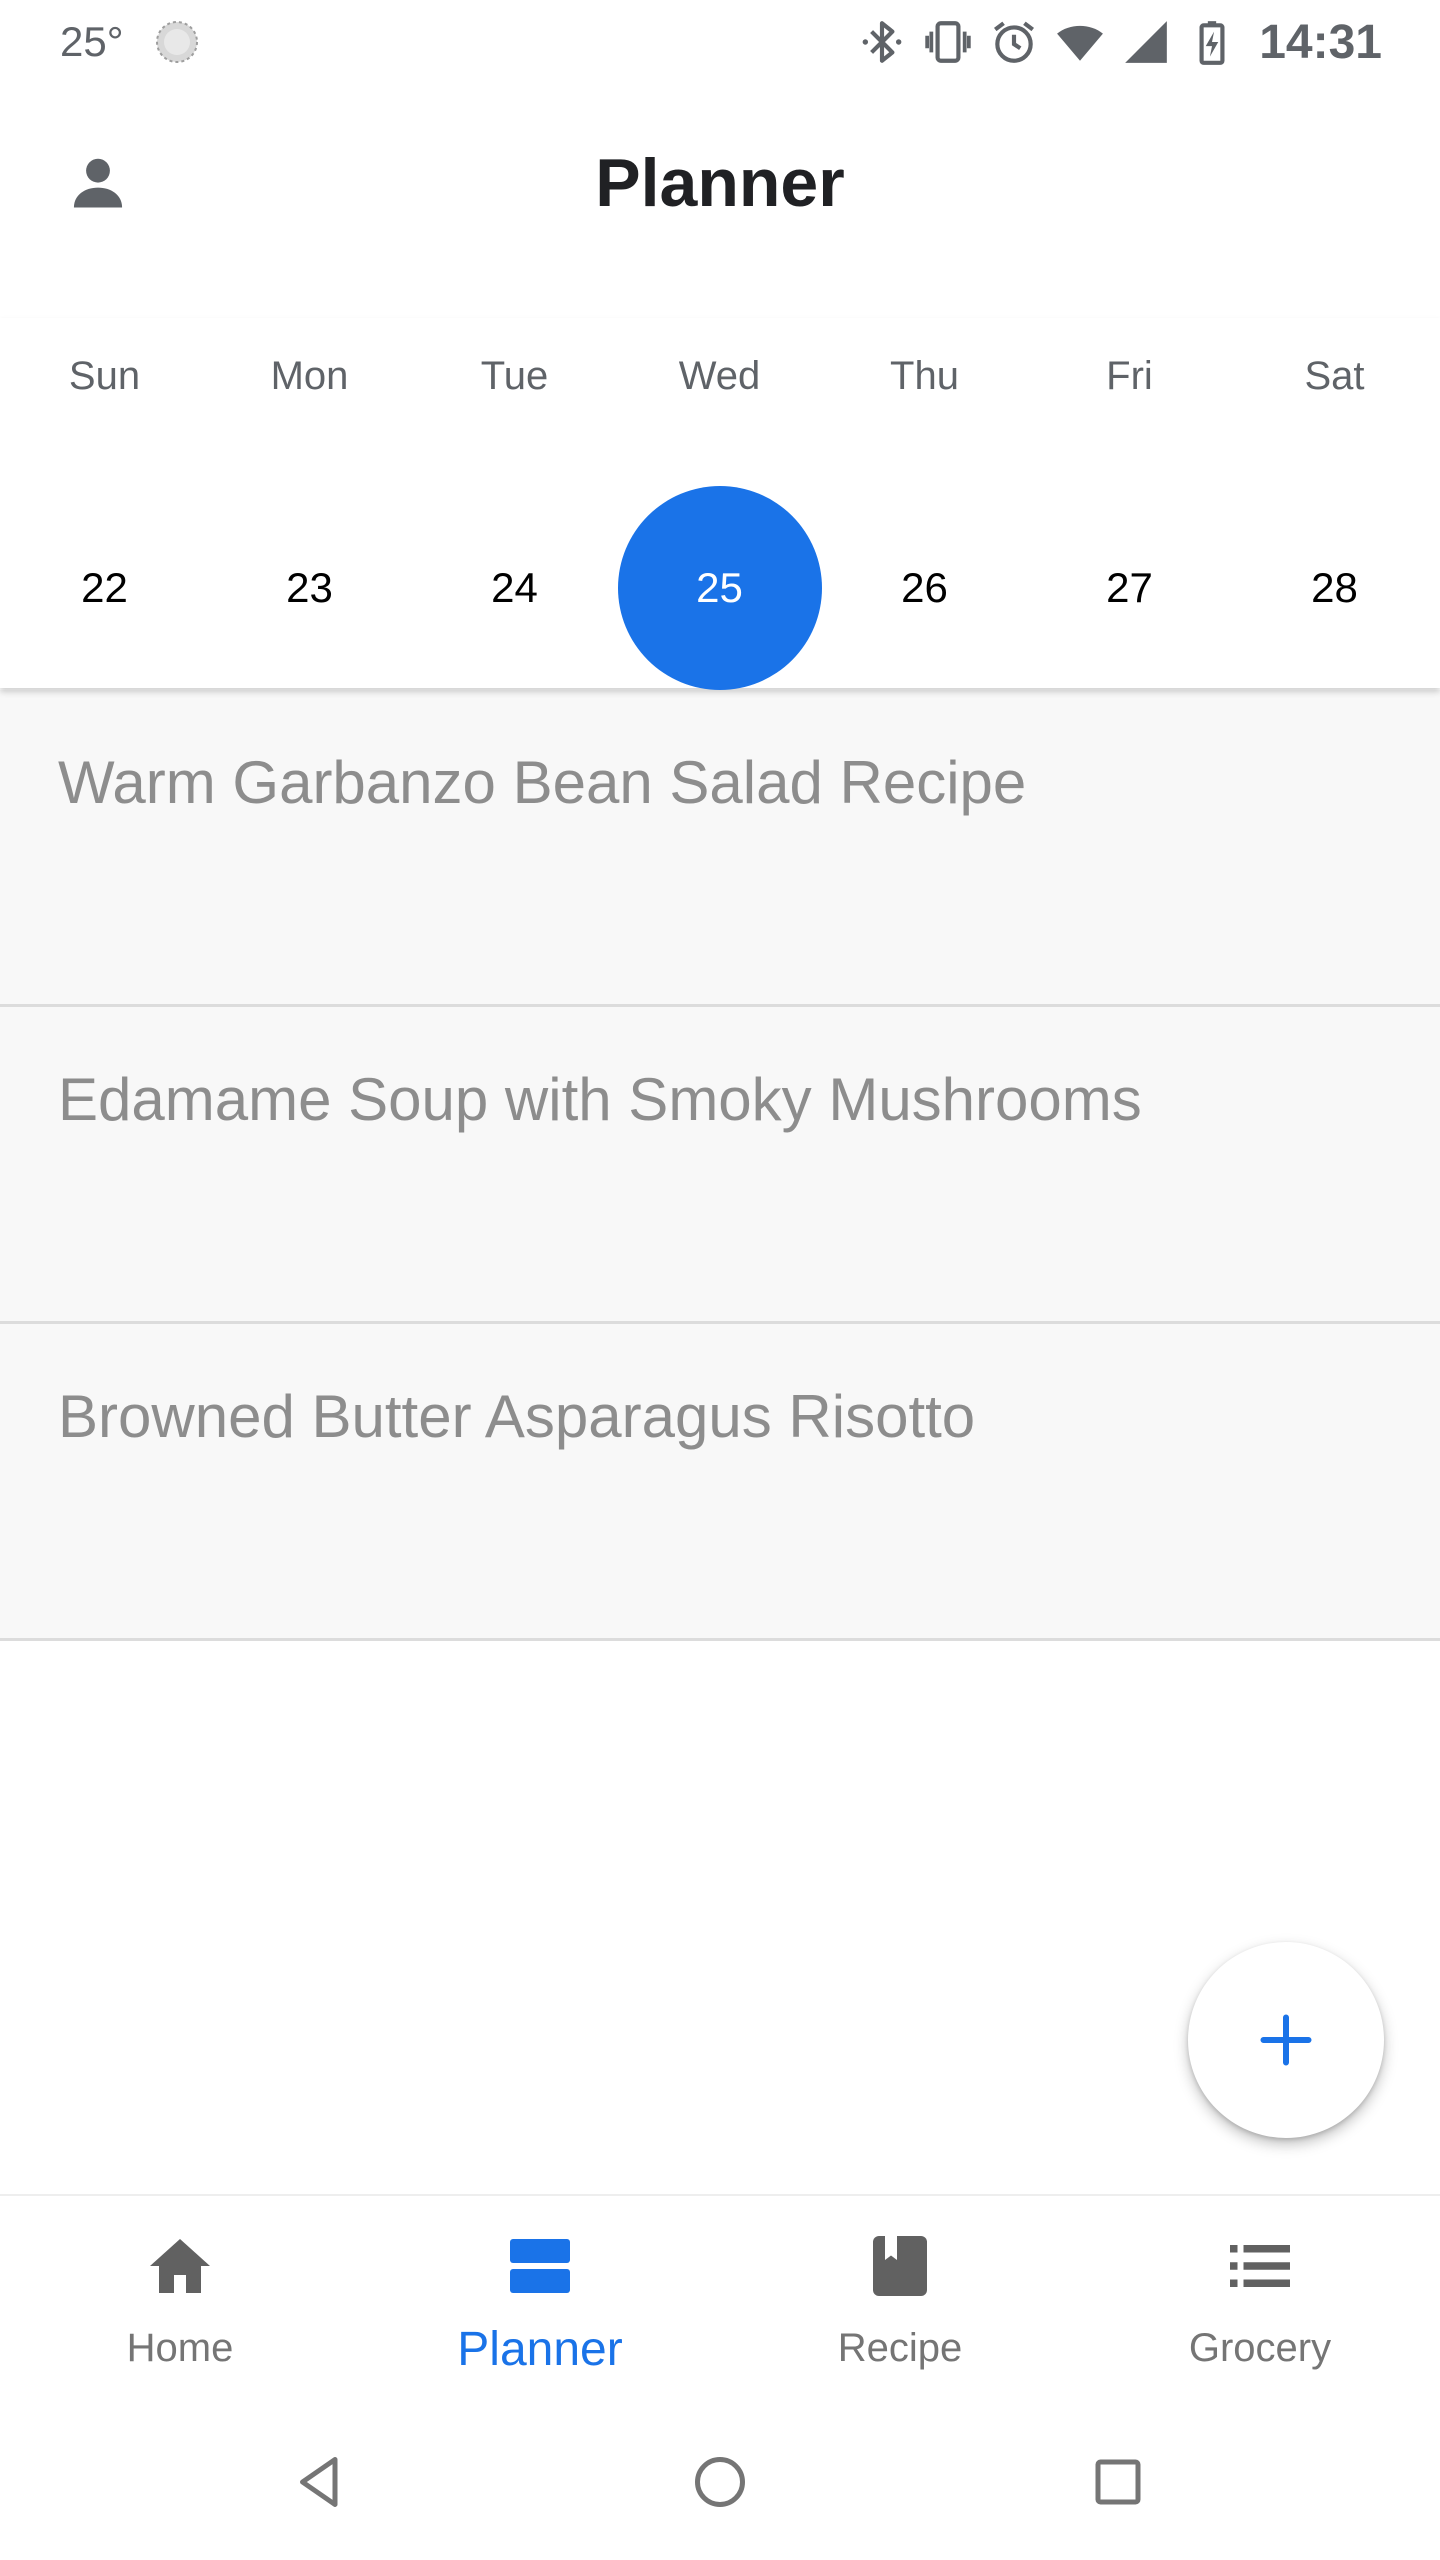 Image resolution: width=1440 pixels, height=2560 pixels. I want to click on list-item: Edamame Soup with Smoky Mushrooms, so click(720, 1165).